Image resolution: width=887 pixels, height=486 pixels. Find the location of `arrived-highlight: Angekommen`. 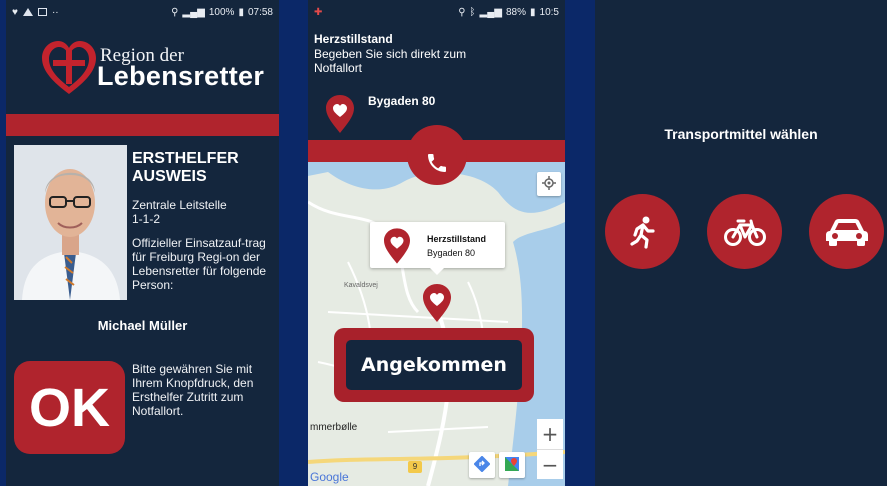

arrived-highlight: Angekommen is located at coordinates (434, 365).